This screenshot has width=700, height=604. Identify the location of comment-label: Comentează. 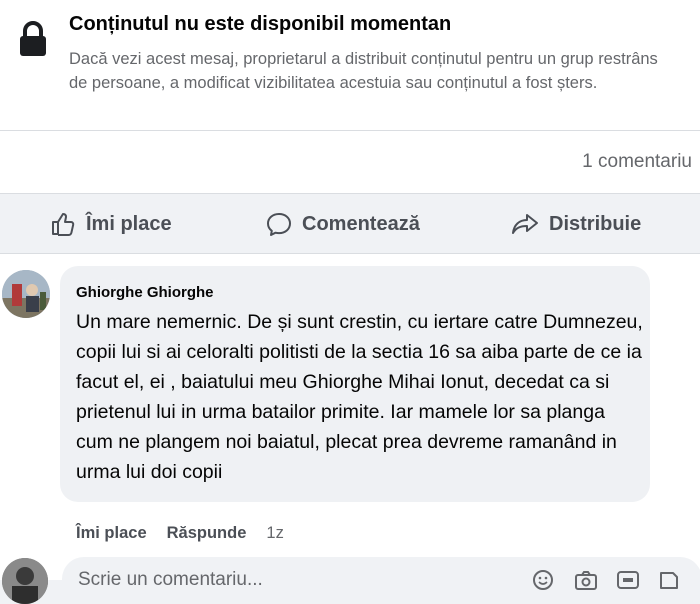
(361, 223).